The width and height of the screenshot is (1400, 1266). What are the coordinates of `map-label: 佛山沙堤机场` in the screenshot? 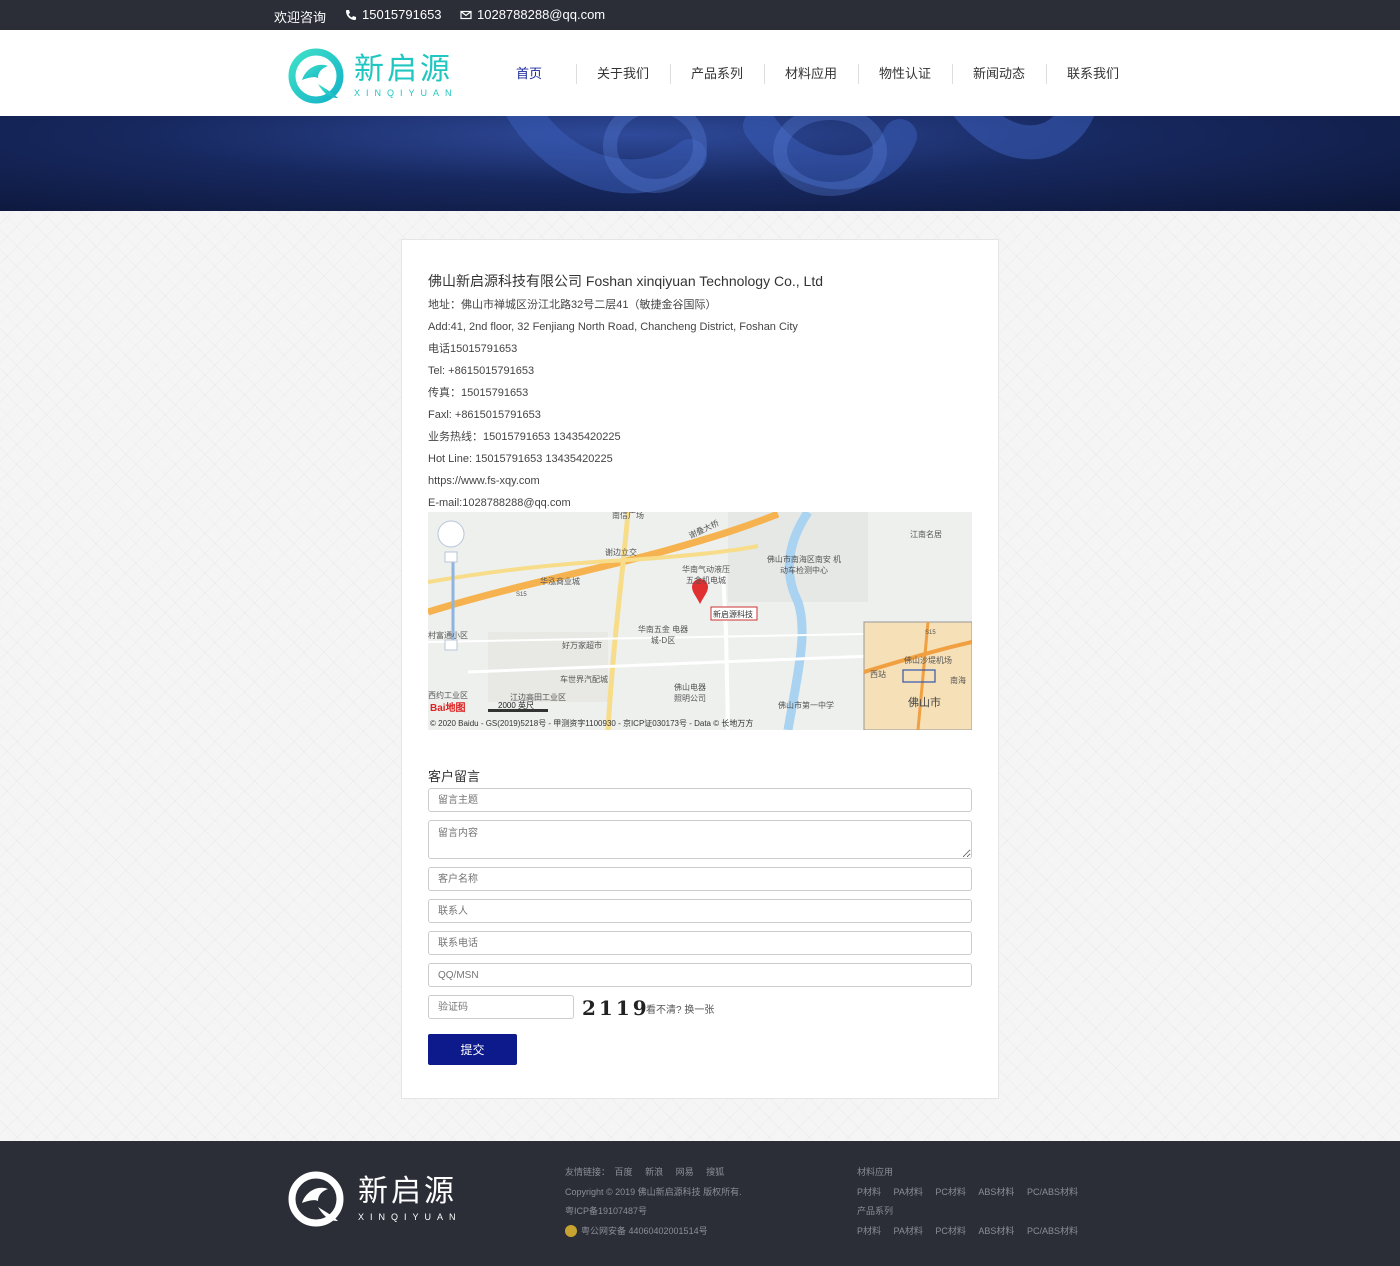 It's located at (928, 660).